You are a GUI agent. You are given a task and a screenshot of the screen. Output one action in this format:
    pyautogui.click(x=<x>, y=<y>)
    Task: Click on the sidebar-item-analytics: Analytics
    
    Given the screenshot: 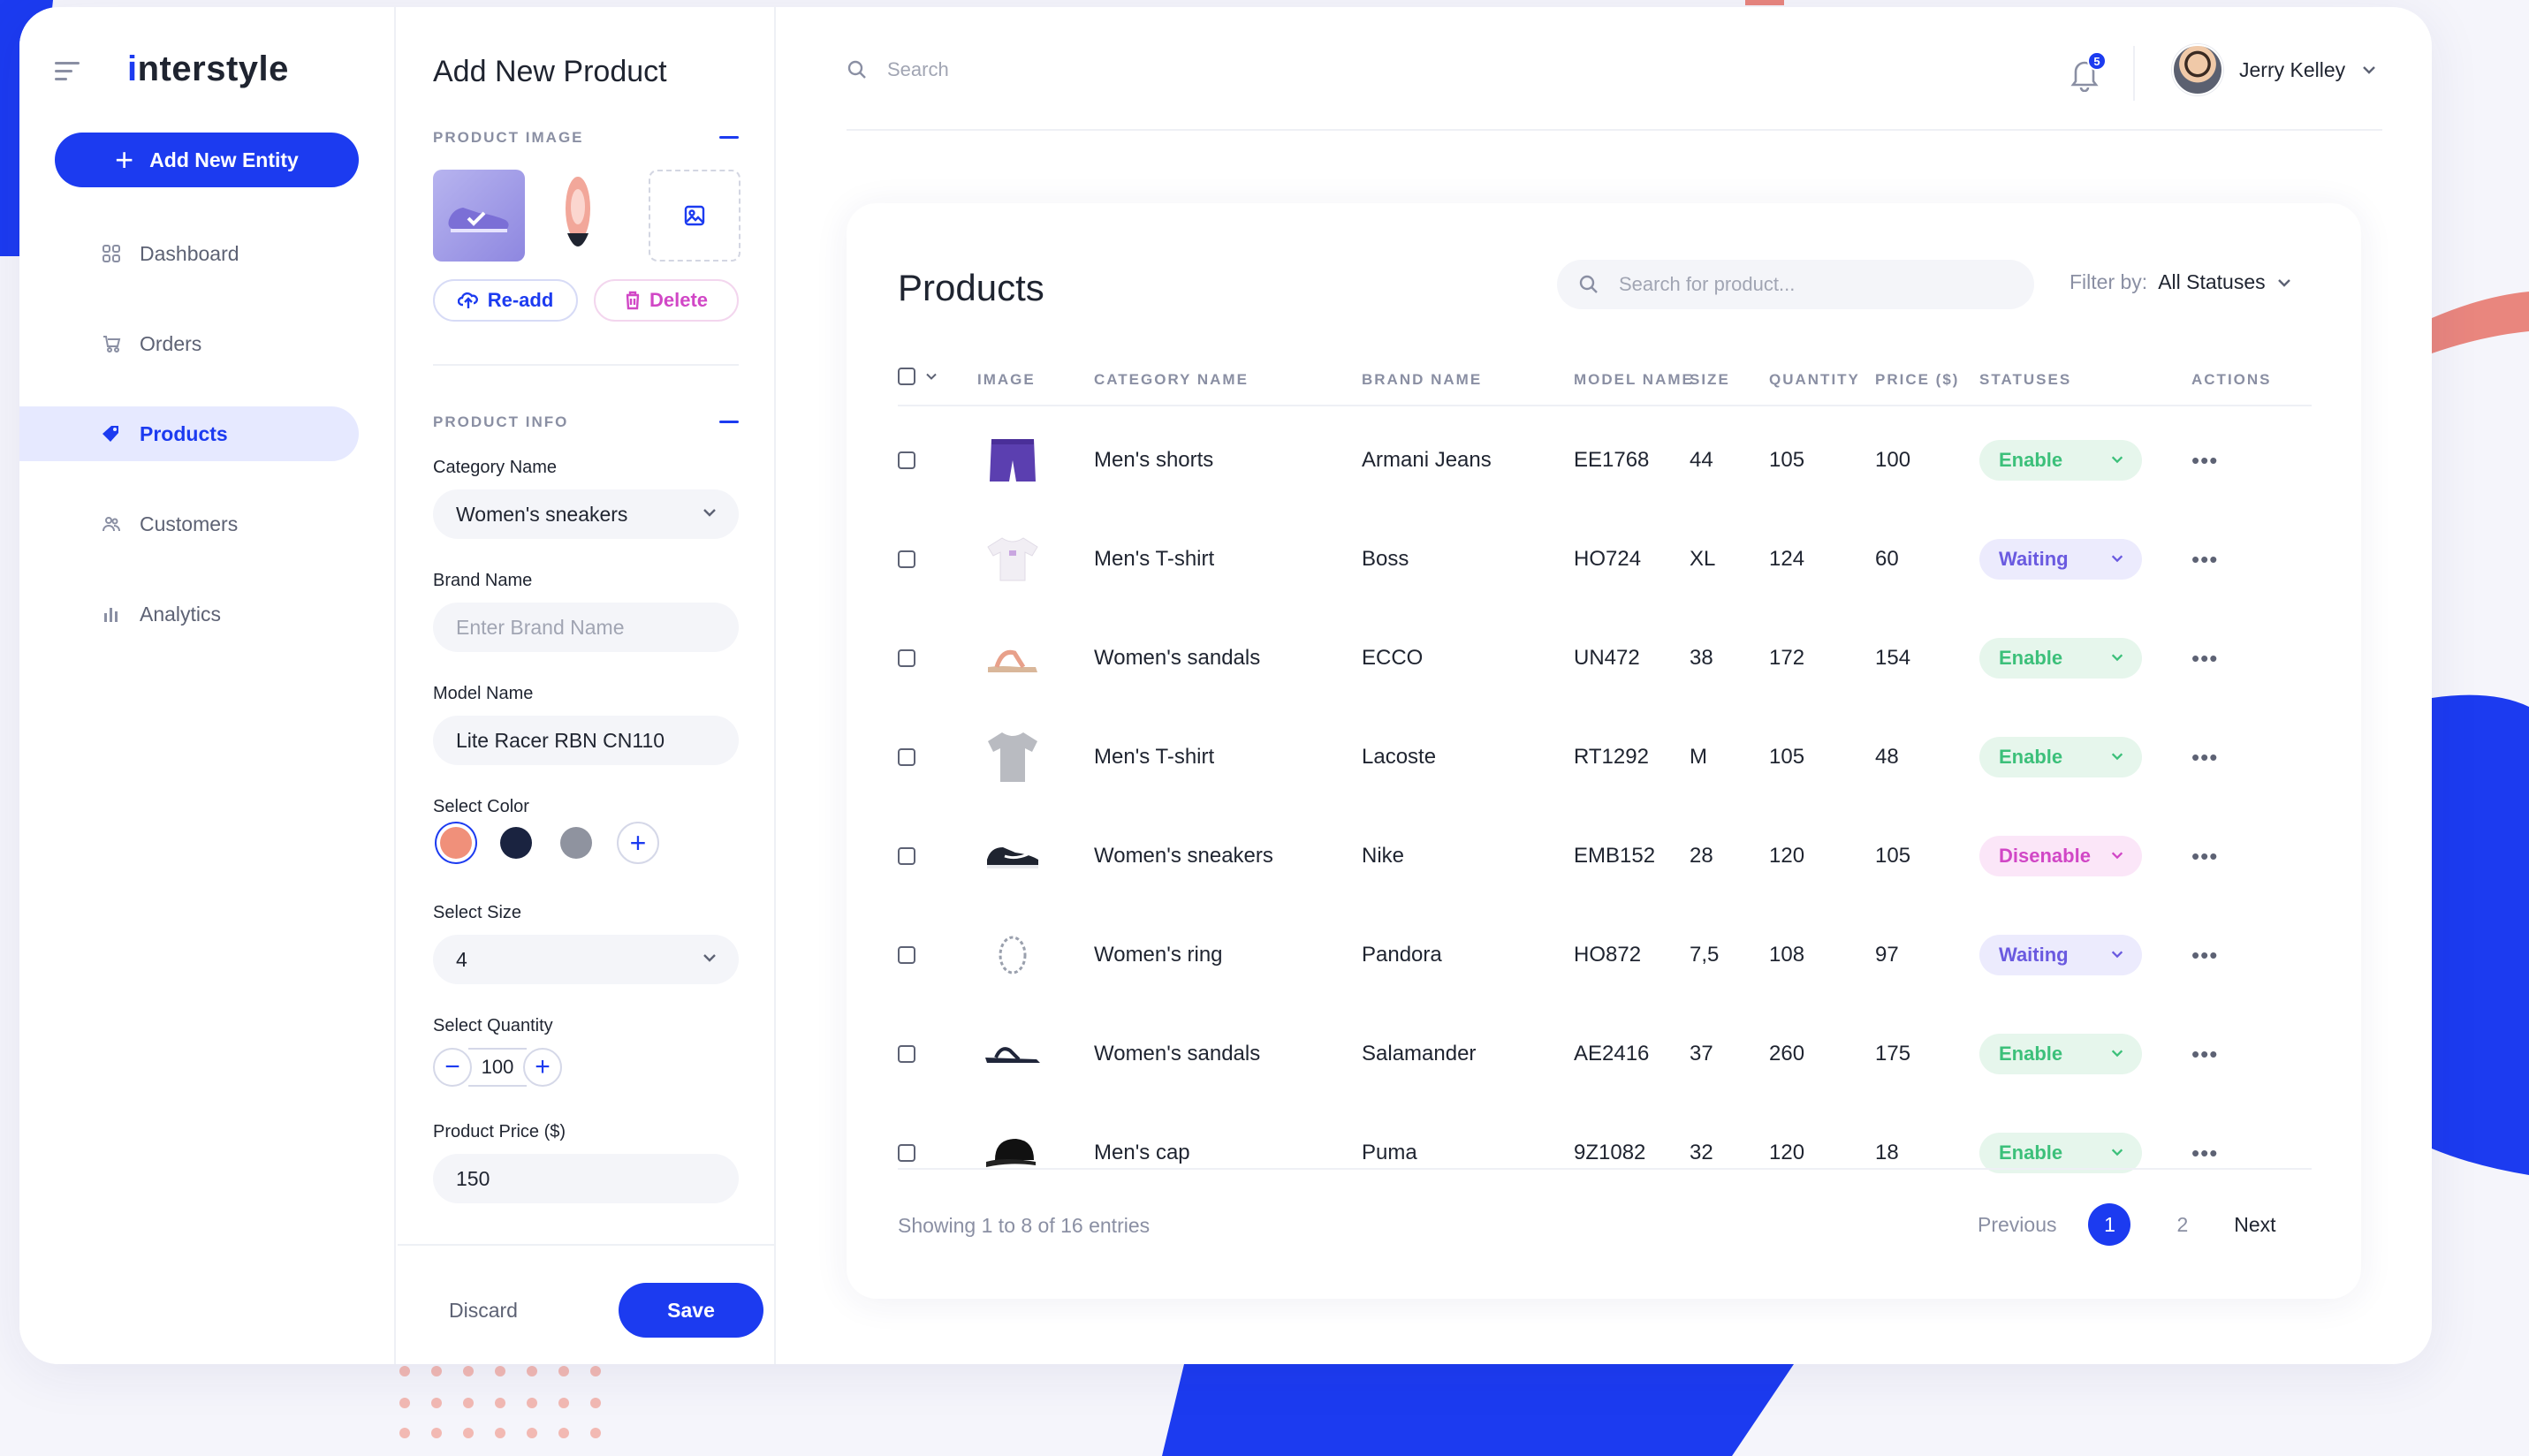 What is the action you would take?
    pyautogui.click(x=206, y=614)
    